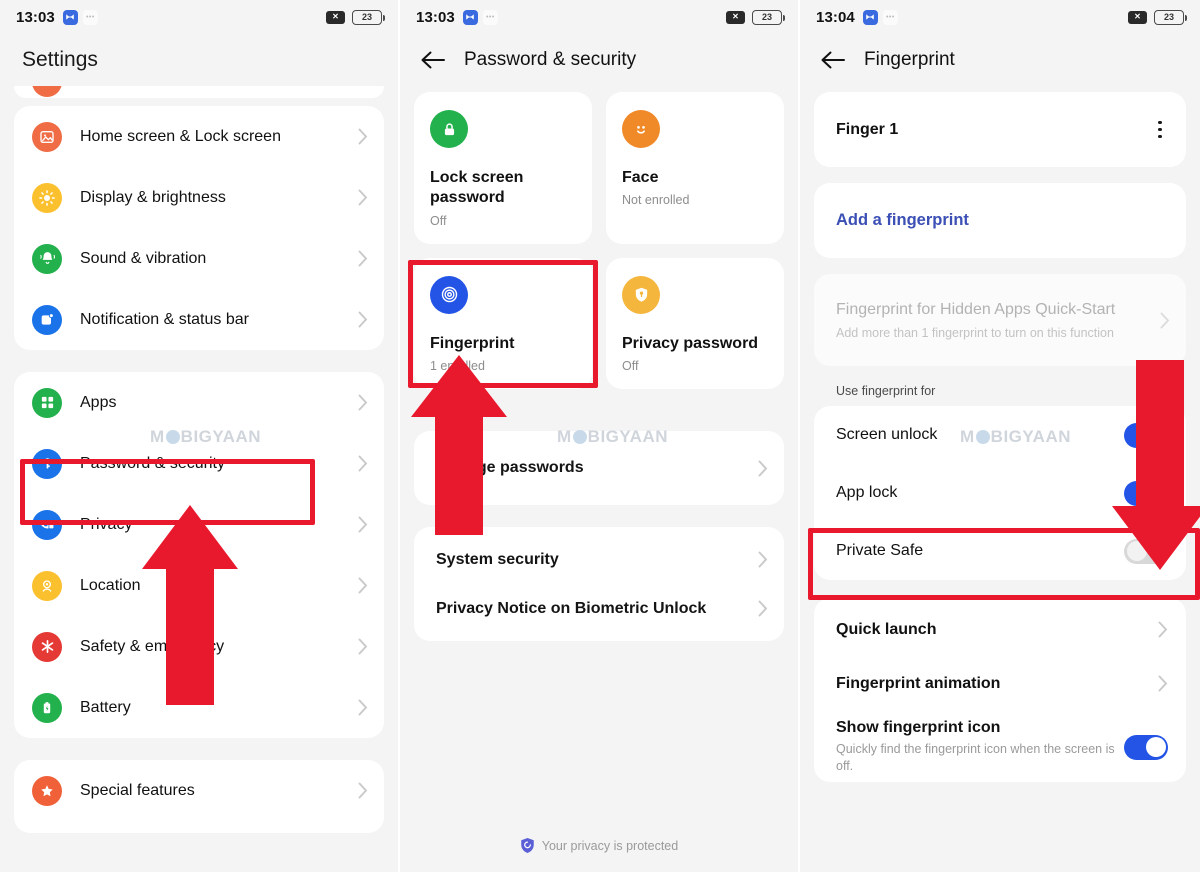  Describe the element at coordinates (550, 59) in the screenshot. I see `page-title: Password & security` at that location.